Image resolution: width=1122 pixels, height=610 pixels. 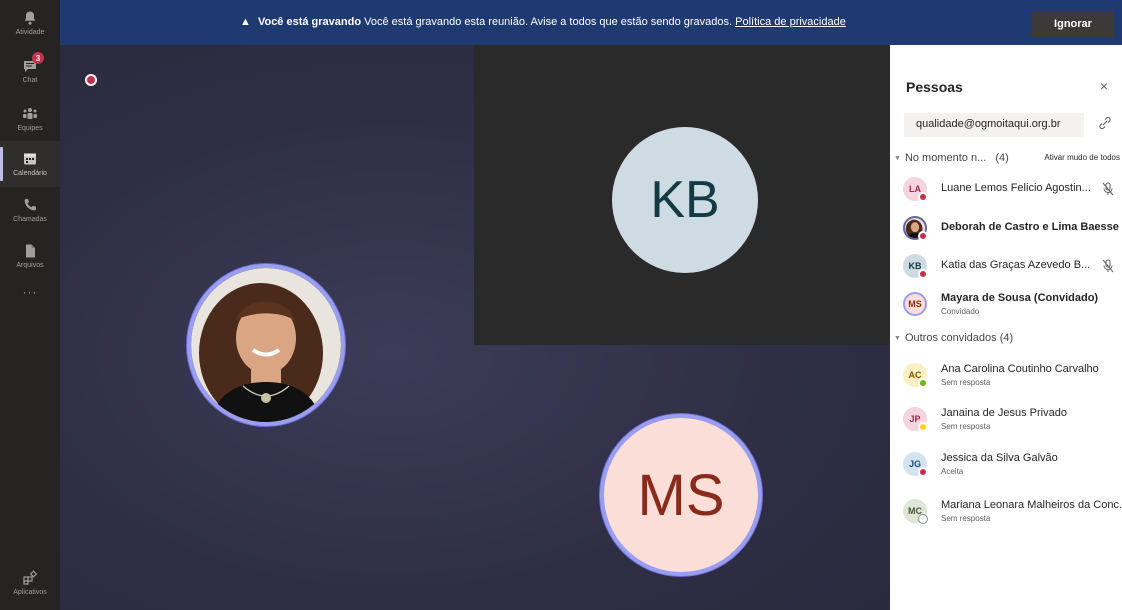 I want to click on privacy-policy-link: Política de privacidade, so click(x=790, y=22).